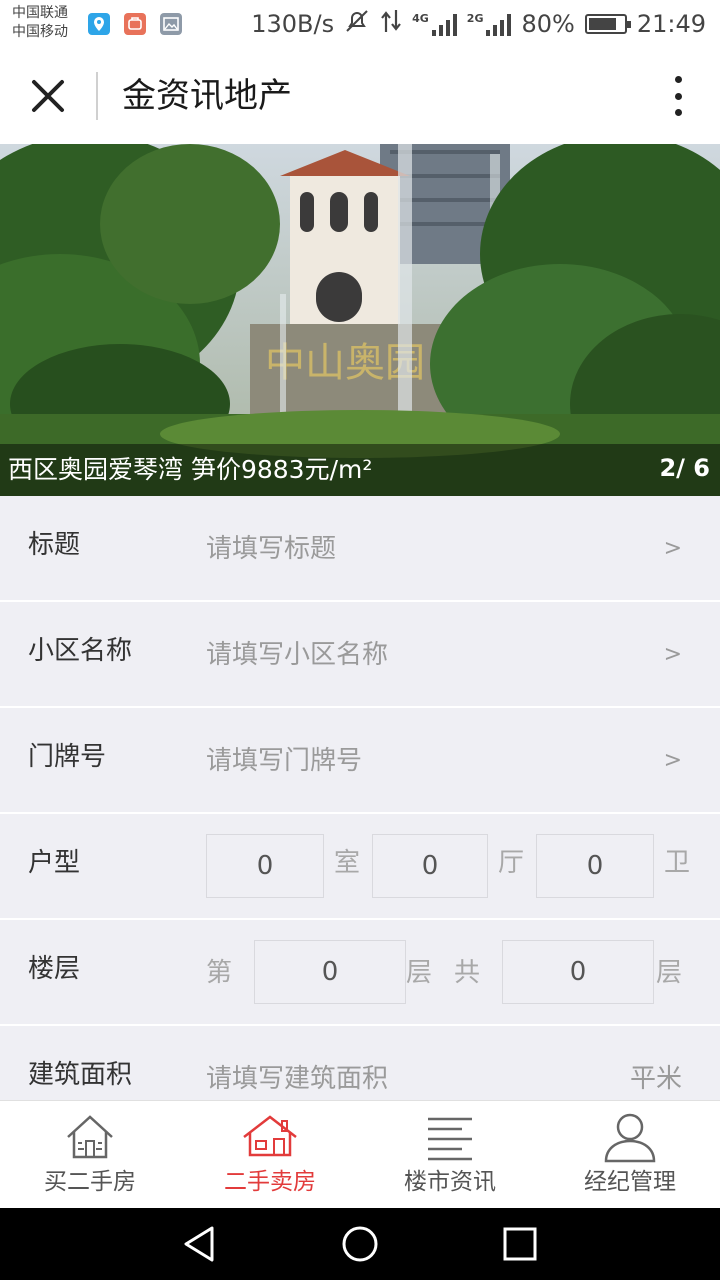 Image resolution: width=720 pixels, height=1280 pixels. What do you see at coordinates (520, 1244) in the screenshot?
I see `recents-icon` at bounding box center [520, 1244].